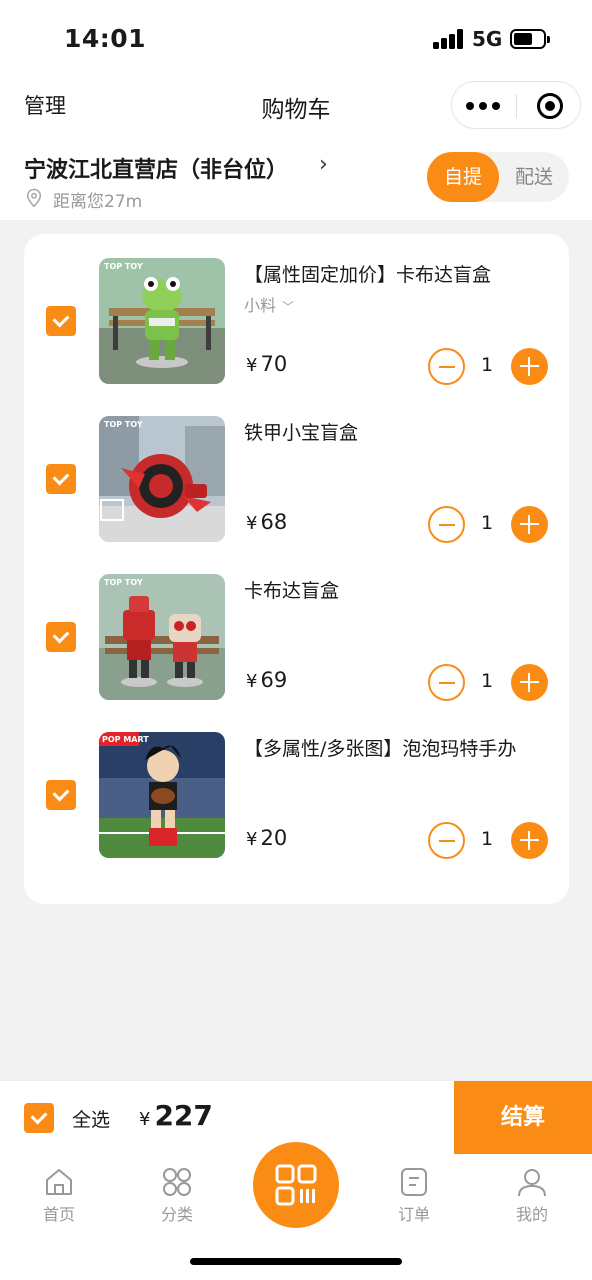 This screenshot has width=592, height=1280. I want to click on tab-profile: 我的, so click(532, 1196).